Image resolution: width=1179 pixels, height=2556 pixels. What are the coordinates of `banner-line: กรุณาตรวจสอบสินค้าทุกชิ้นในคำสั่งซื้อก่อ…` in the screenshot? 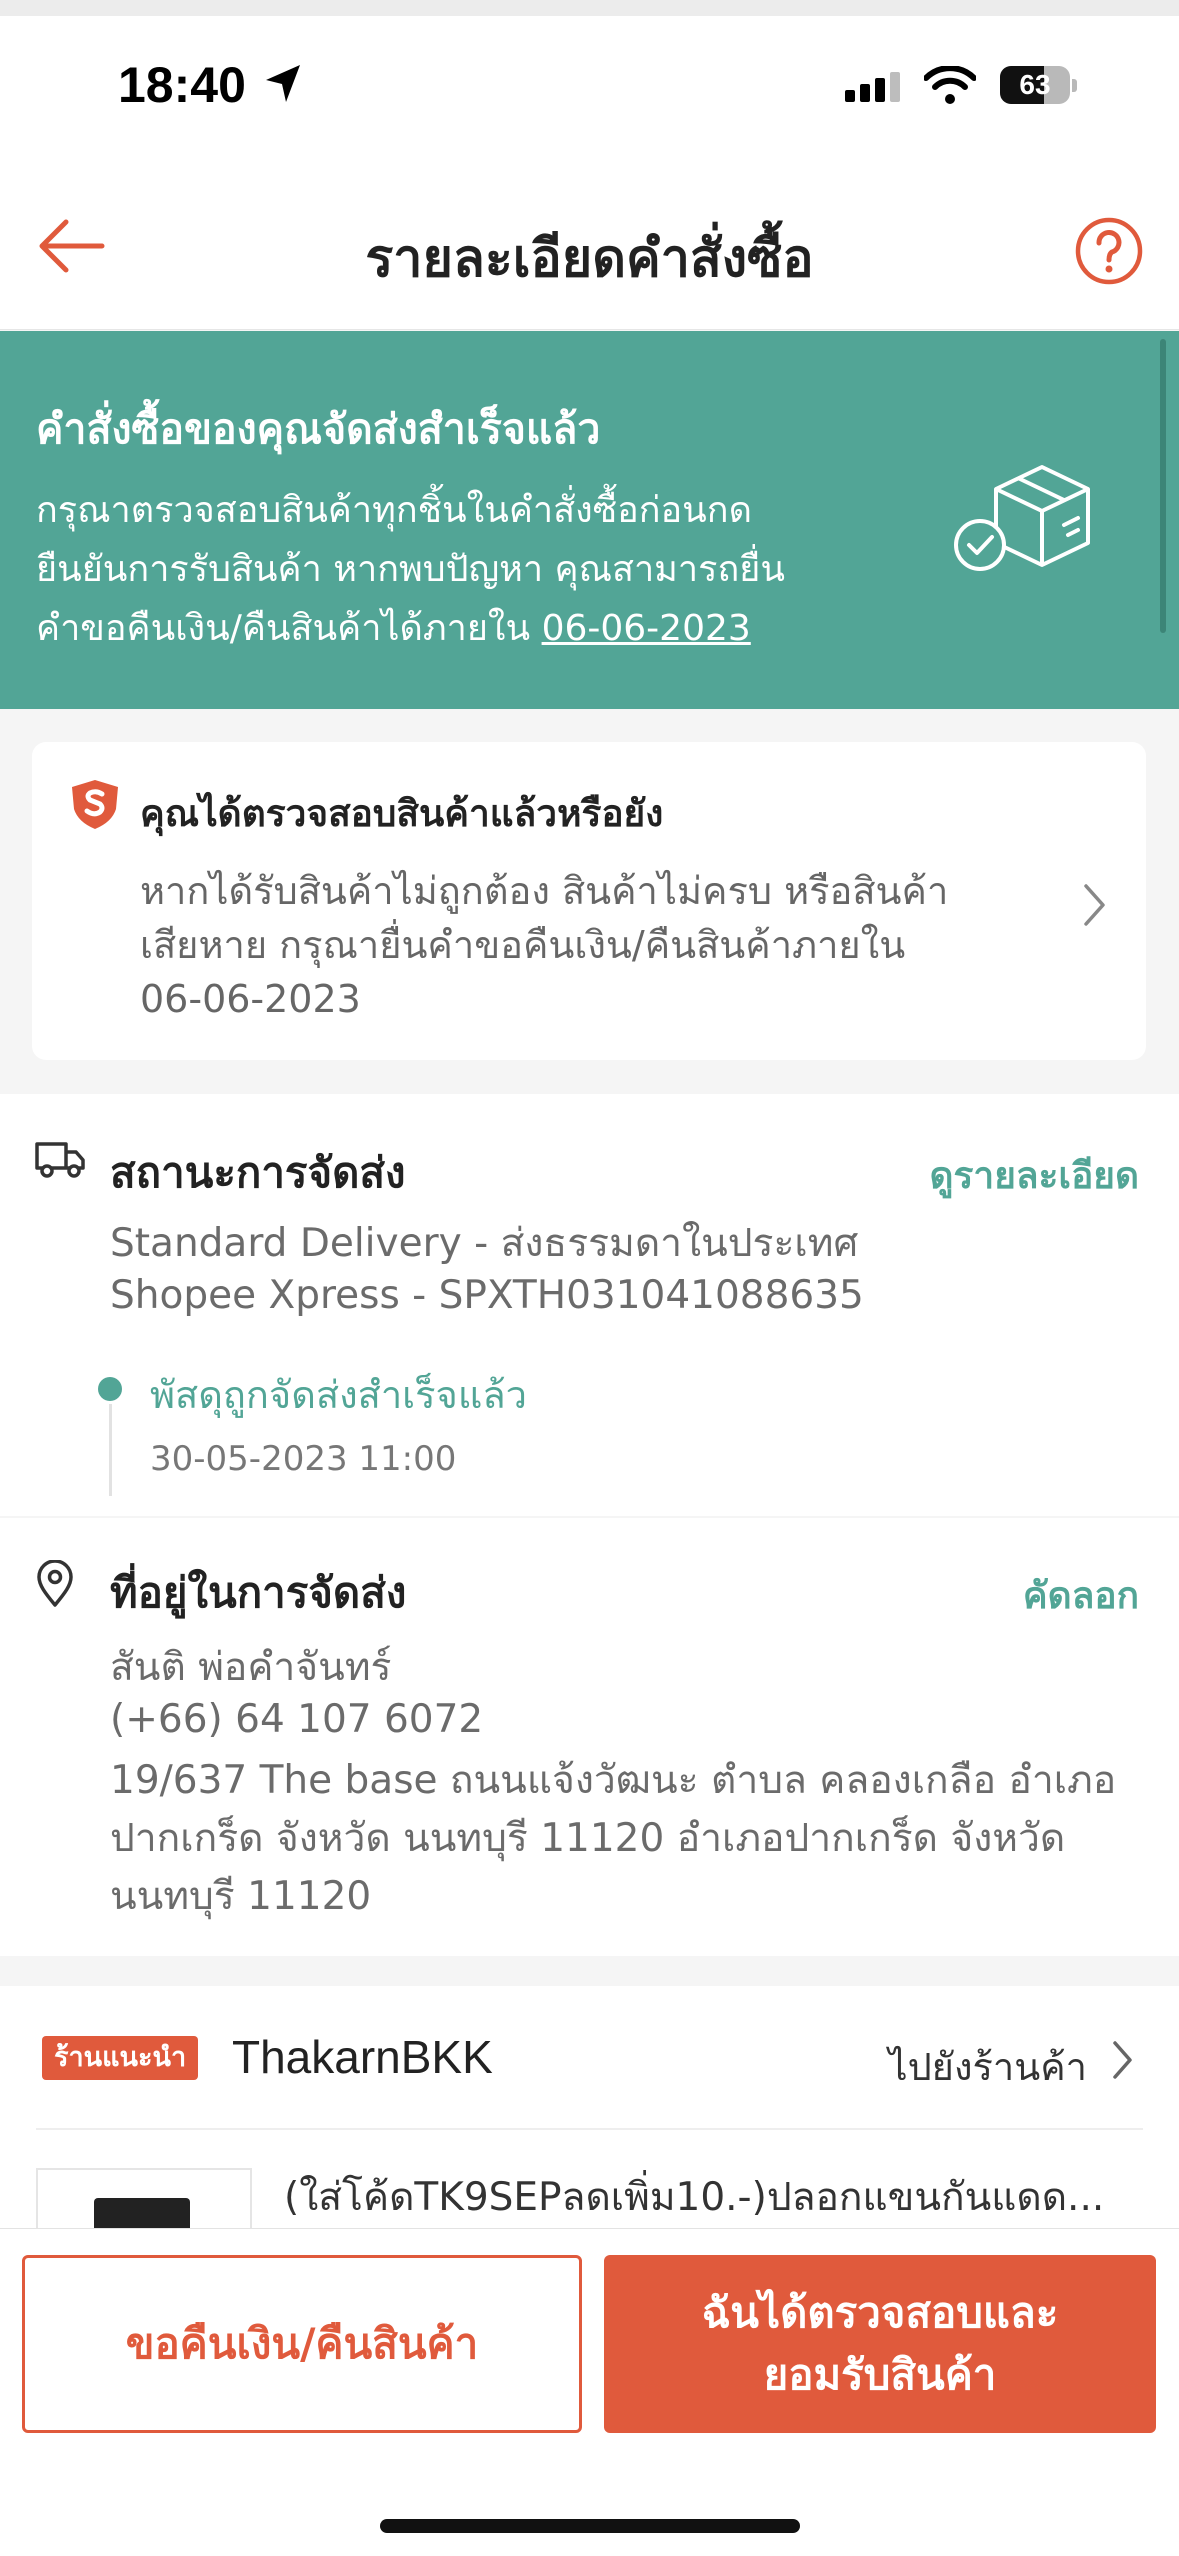 It's located at (394, 510).